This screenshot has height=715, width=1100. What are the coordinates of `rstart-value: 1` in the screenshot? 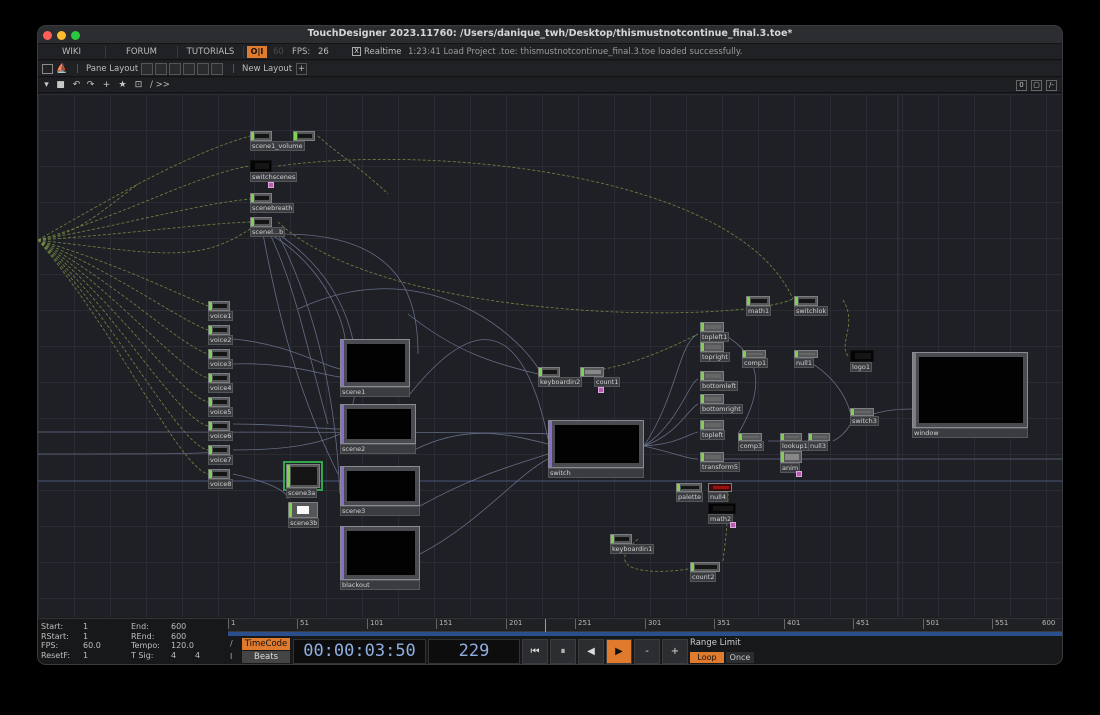 It's located at (85, 637).